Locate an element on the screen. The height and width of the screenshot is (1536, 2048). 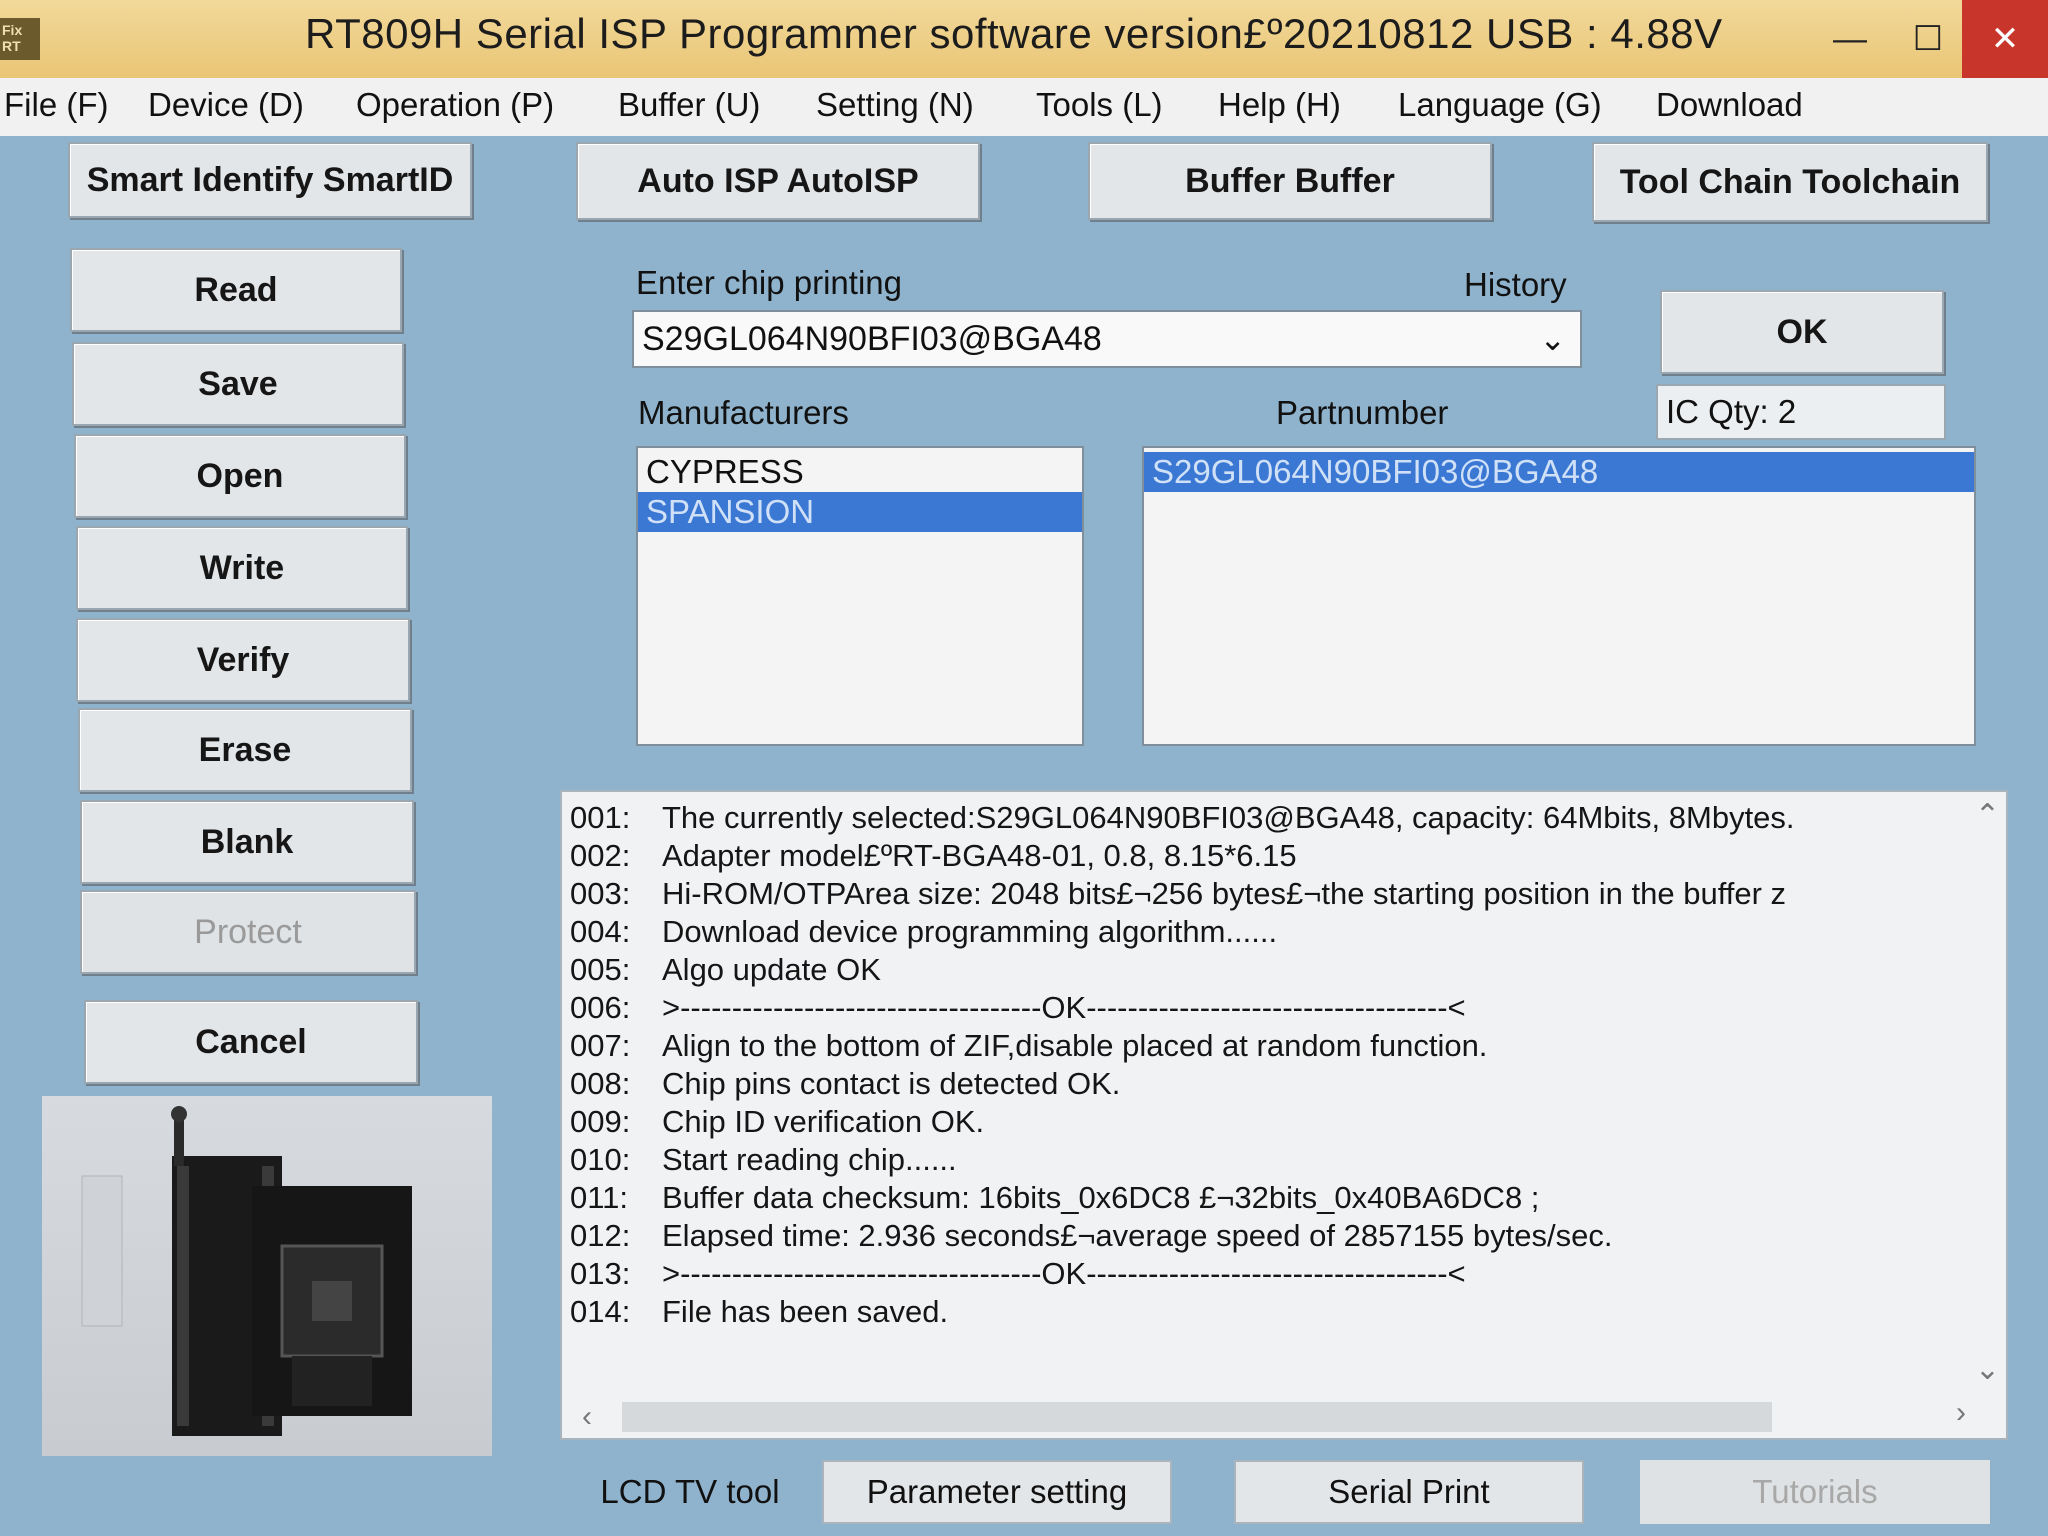
log-line-text: Chip pins contact is detected OK. is located at coordinates (891, 1083).